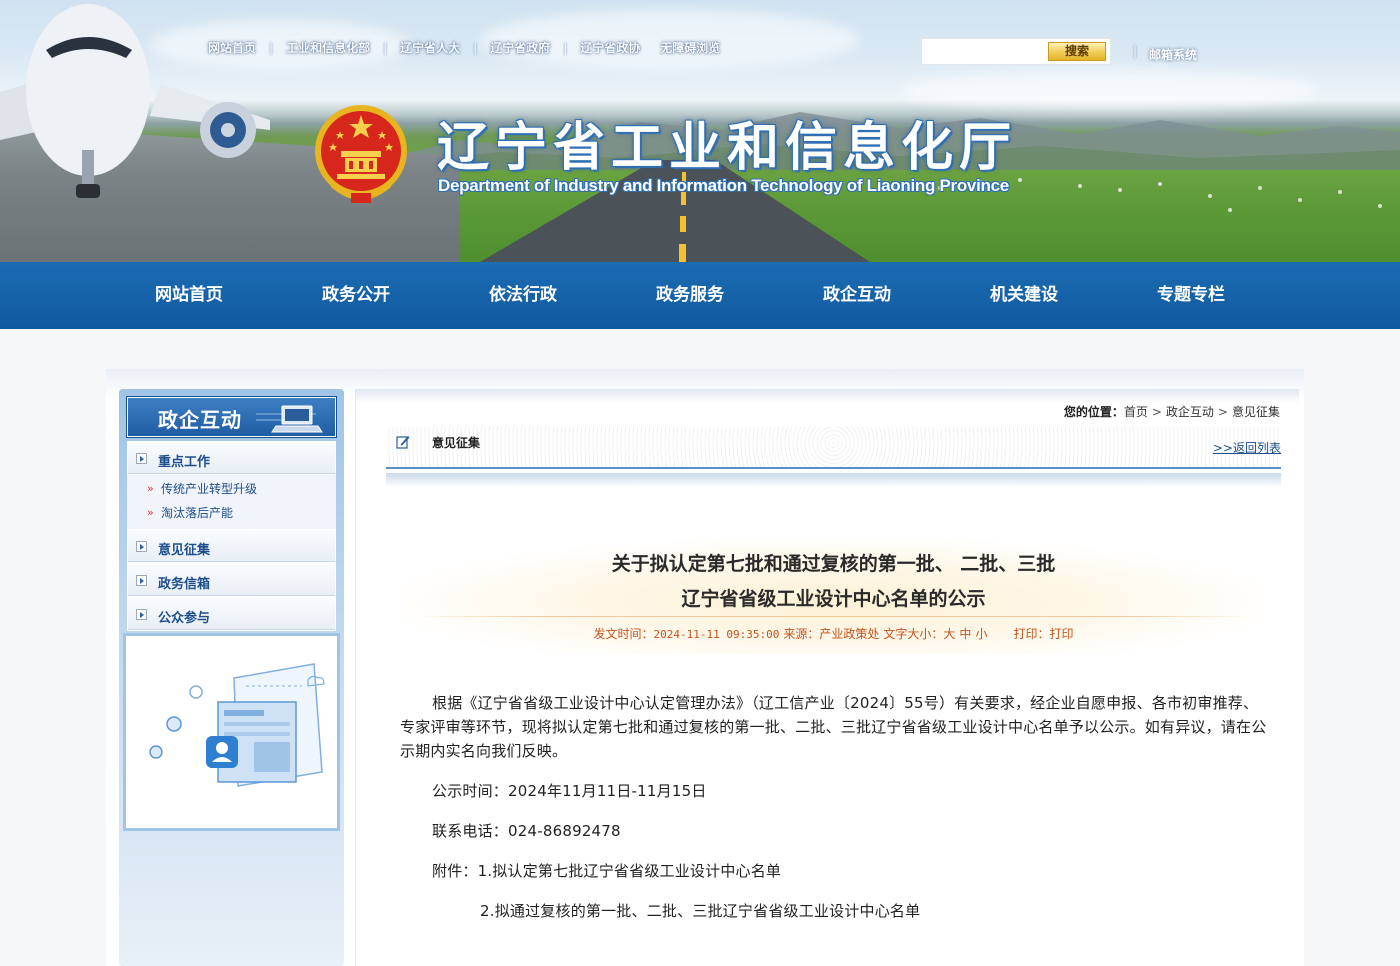  What do you see at coordinates (1173, 54) in the screenshot?
I see `mail-system-link: 邮箱系统` at bounding box center [1173, 54].